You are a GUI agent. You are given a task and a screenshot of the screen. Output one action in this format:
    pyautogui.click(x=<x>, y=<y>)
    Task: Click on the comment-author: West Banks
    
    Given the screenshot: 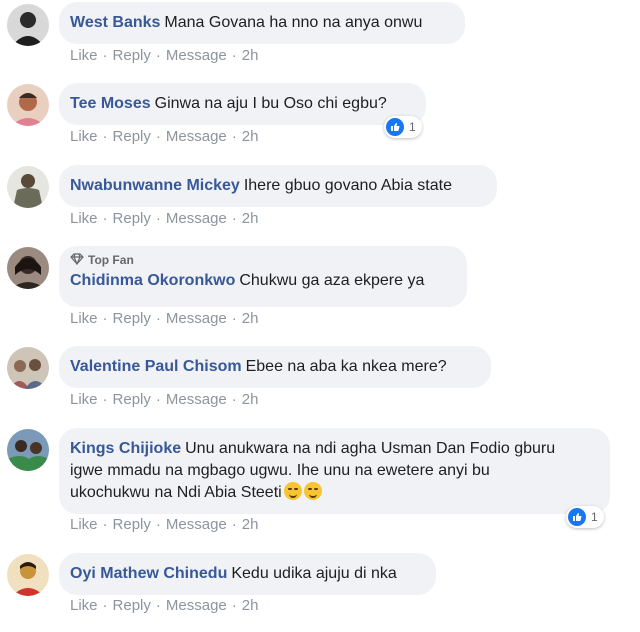 What is the action you would take?
    pyautogui.click(x=115, y=22)
    